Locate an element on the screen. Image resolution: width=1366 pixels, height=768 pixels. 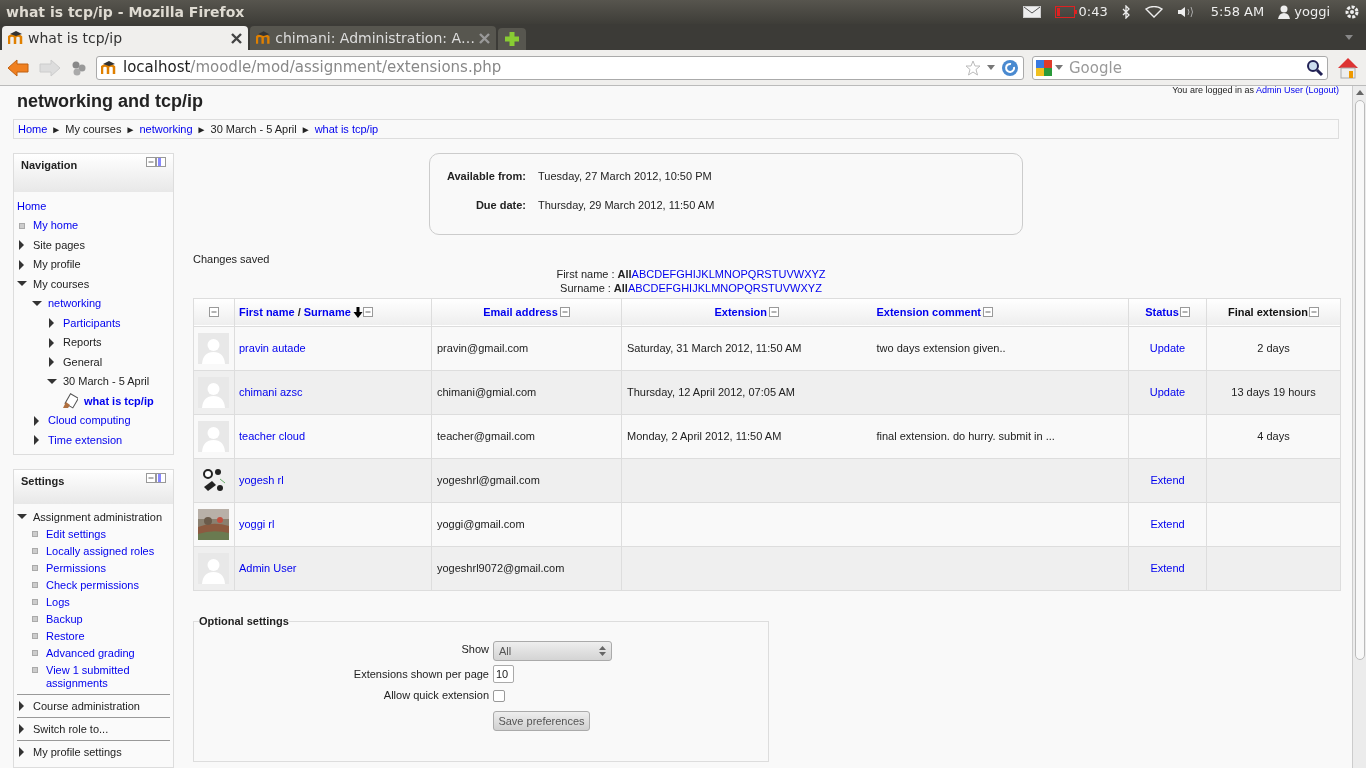
mail-icon is located at coordinates (1031, 12).